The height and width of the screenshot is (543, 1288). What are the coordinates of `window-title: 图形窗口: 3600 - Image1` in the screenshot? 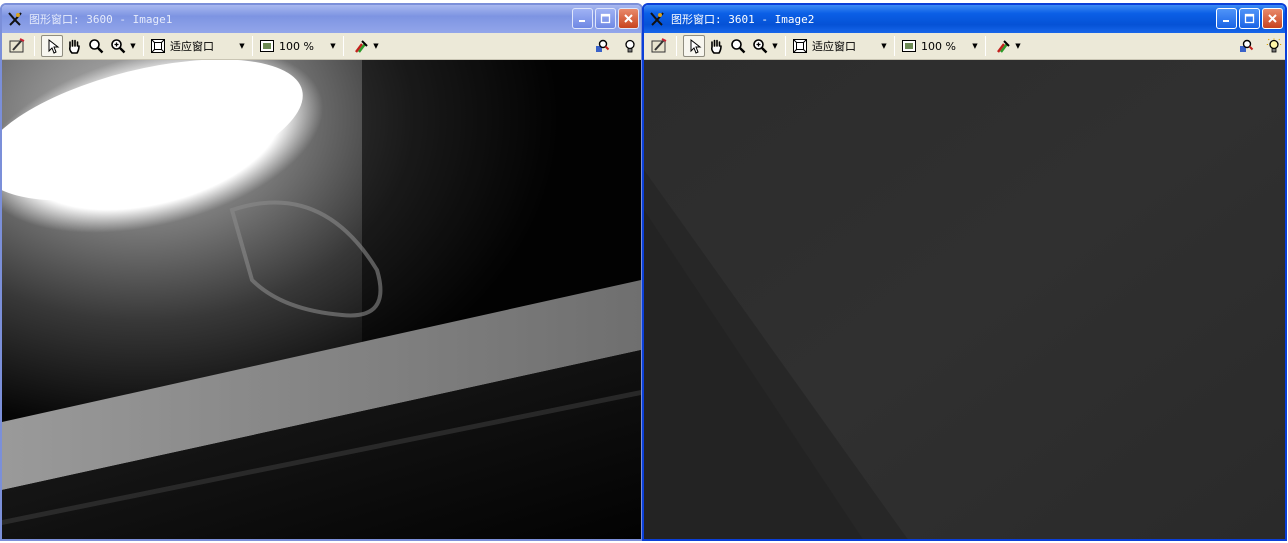 It's located at (101, 19).